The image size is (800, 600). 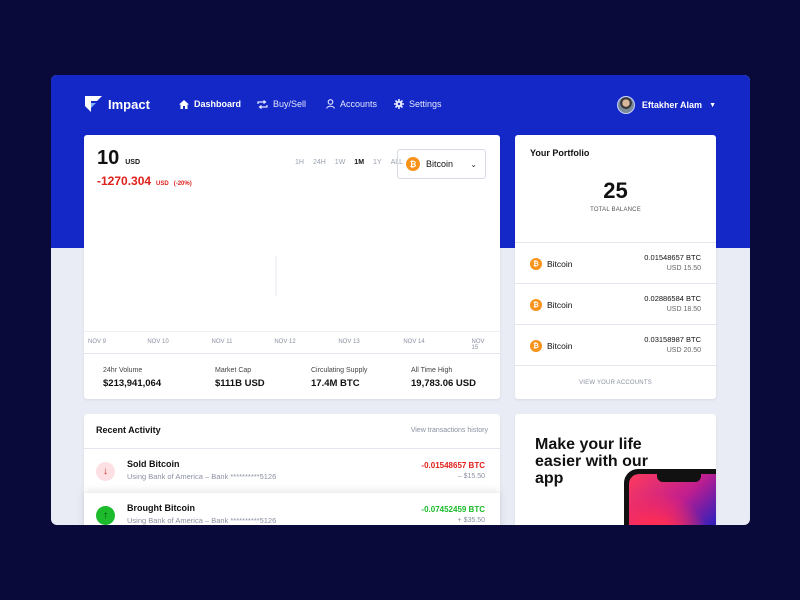 I want to click on nav-dashboard: Dashboard, so click(x=210, y=104).